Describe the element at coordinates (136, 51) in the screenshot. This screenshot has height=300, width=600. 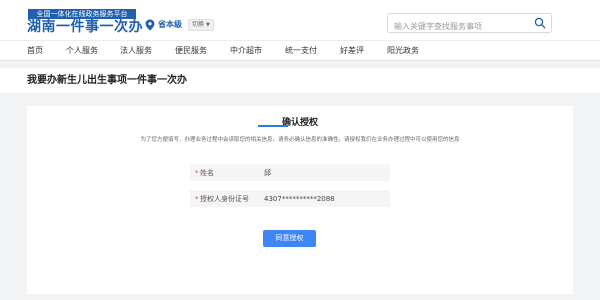
I see `nav-item-legal-entity-services: 法人服务` at that location.